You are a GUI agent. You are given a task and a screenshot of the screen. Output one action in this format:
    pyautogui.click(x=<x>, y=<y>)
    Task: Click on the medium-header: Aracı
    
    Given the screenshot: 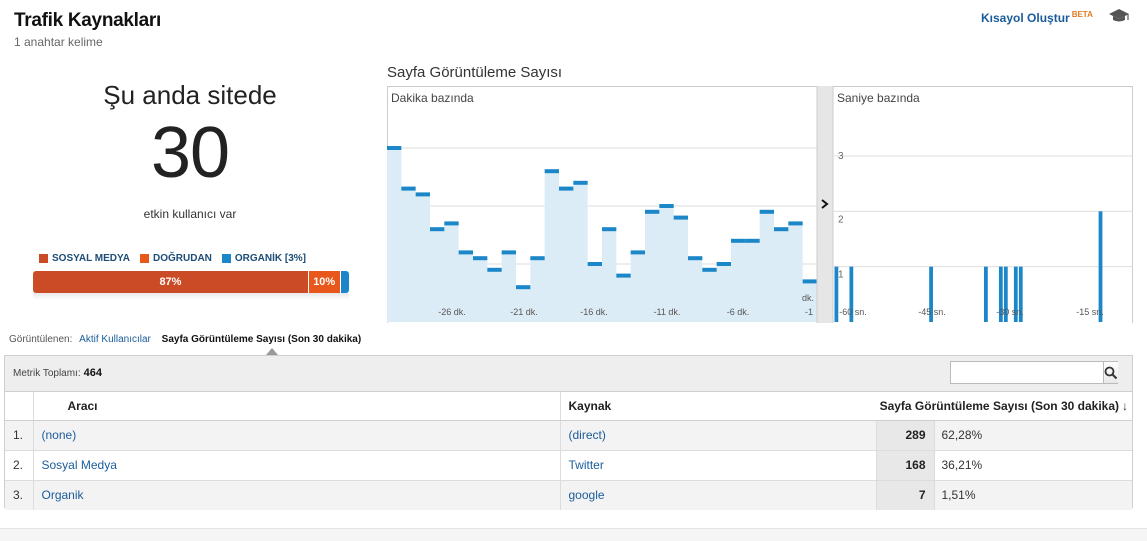 What is the action you would take?
    pyautogui.click(x=297, y=406)
    